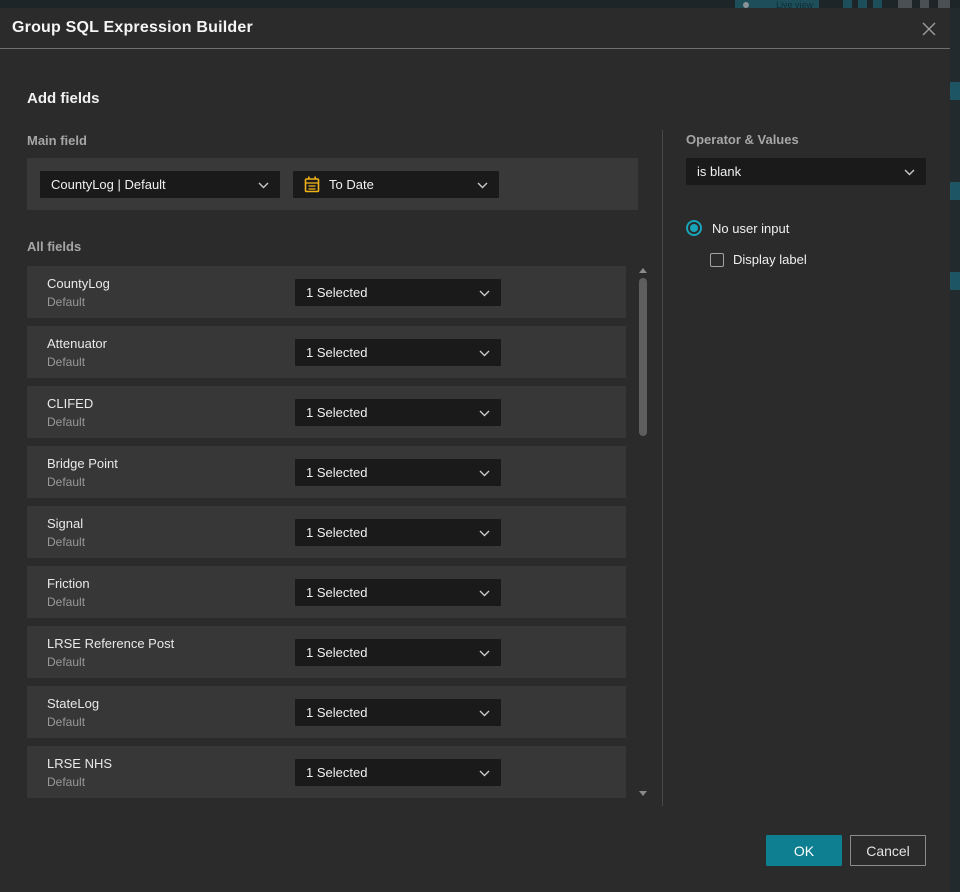 The height and width of the screenshot is (892, 960). Describe the element at coordinates (312, 184) in the screenshot. I see `calendar-icon` at that location.